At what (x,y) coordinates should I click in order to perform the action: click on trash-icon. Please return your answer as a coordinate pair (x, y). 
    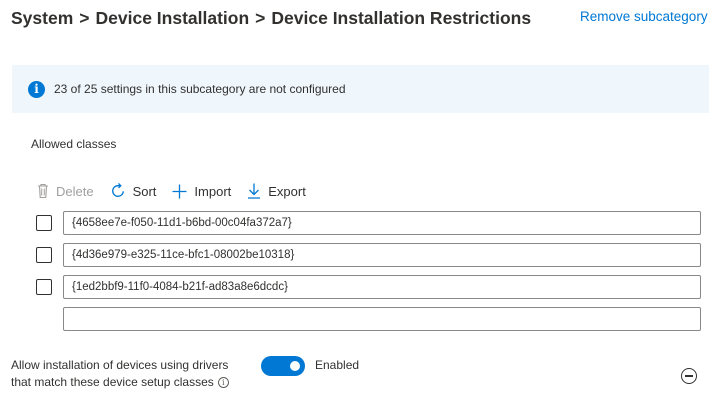
    Looking at the image, I should click on (43, 191).